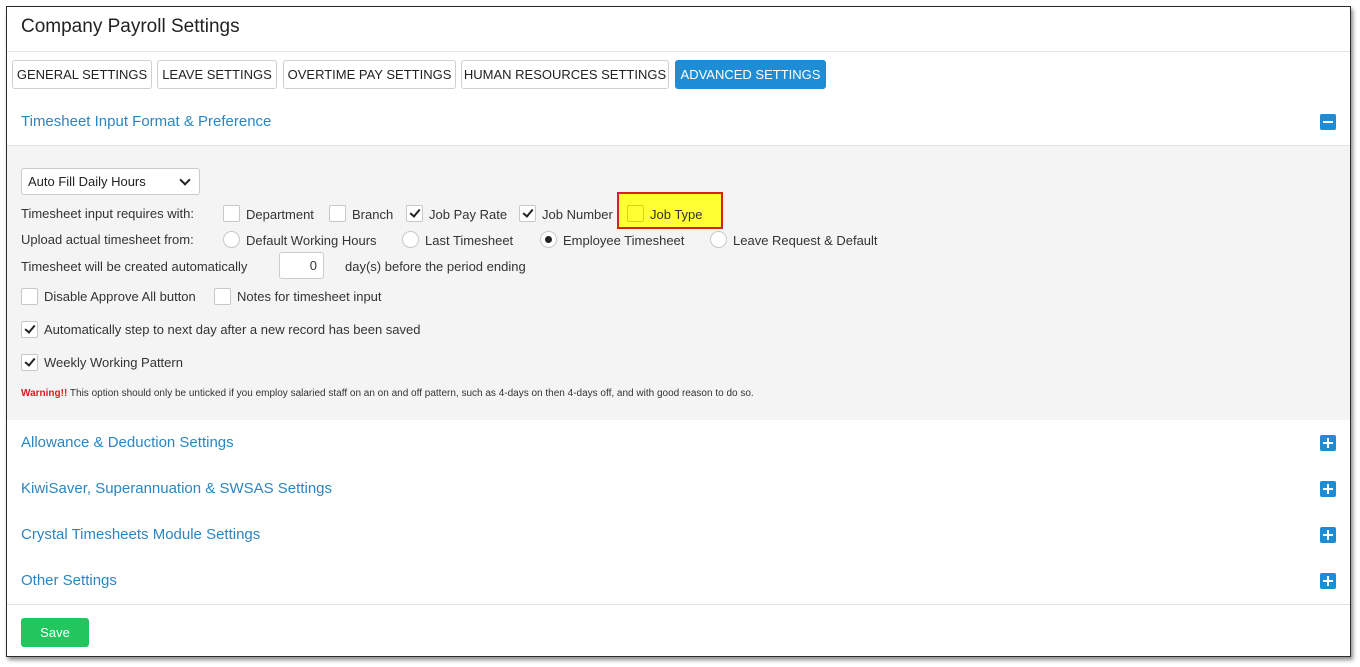 The height and width of the screenshot is (667, 1360). What do you see at coordinates (120, 296) in the screenshot?
I see `disable-approve-all-label: Disable Approve All button` at bounding box center [120, 296].